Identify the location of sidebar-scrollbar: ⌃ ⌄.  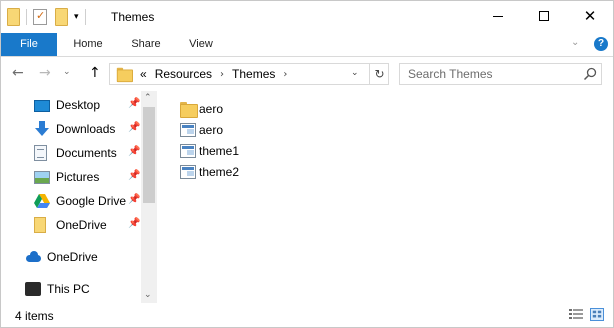
(149, 197).